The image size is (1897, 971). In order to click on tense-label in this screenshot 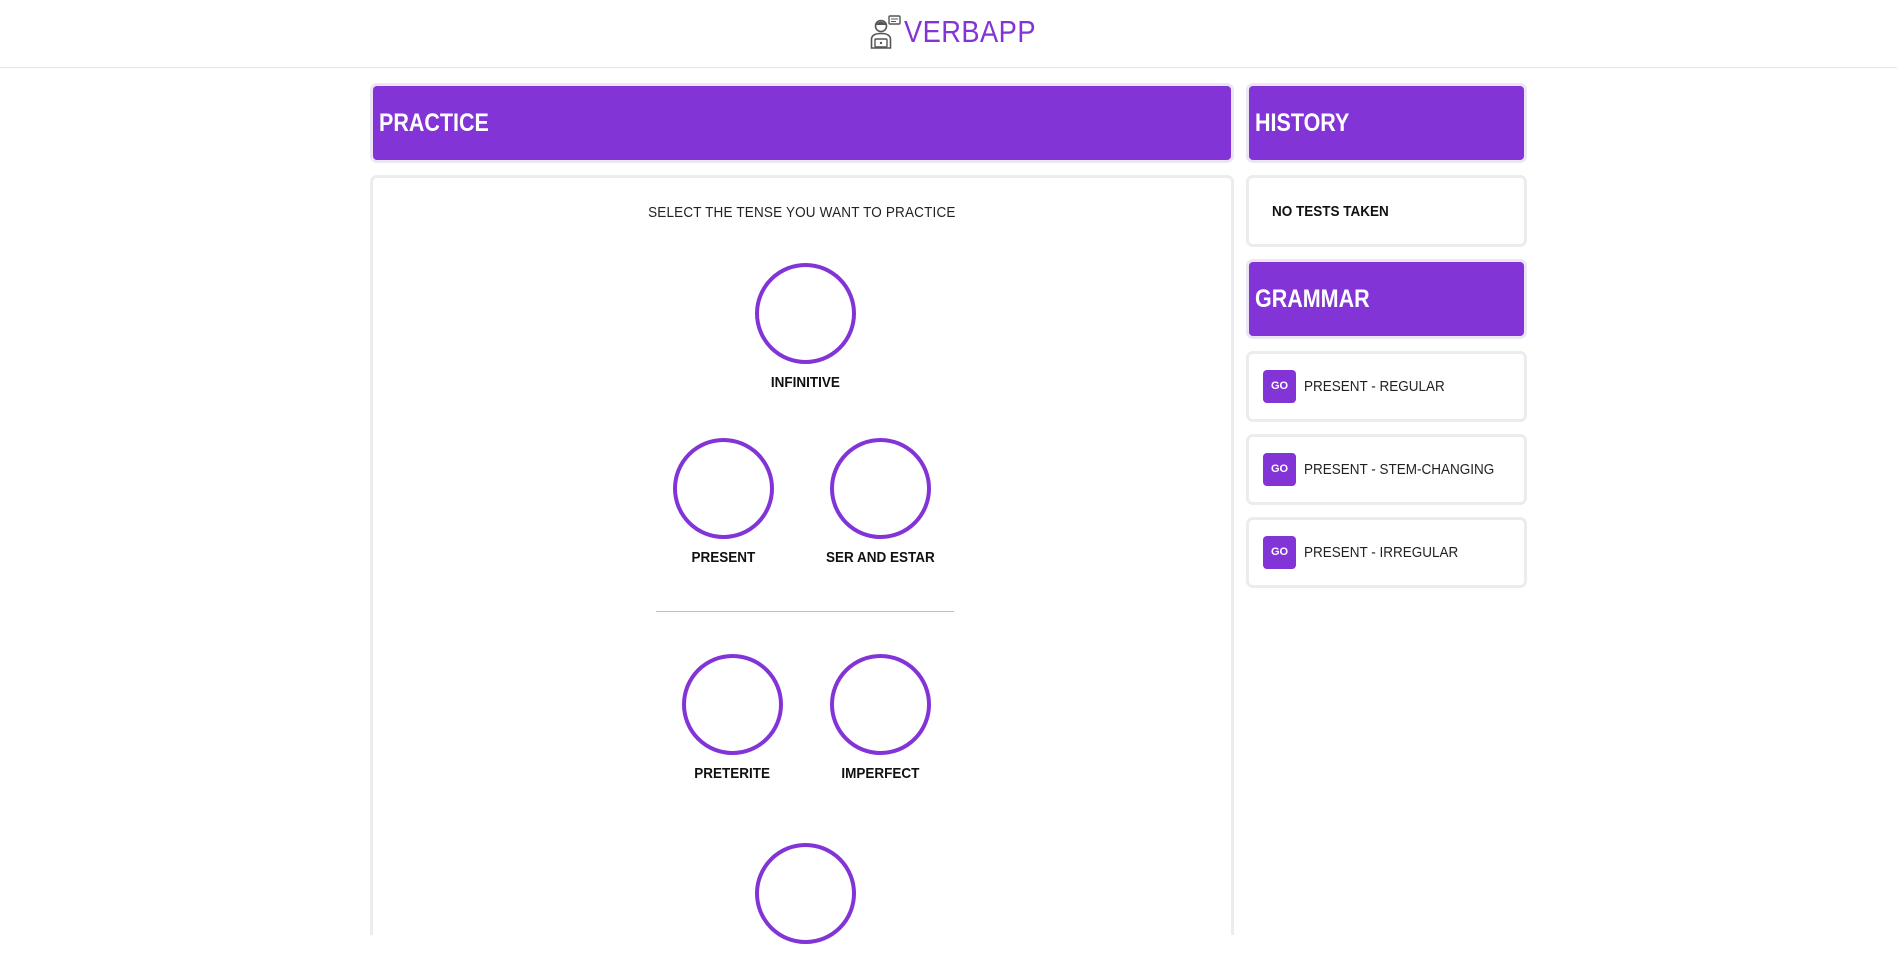, I will do `click(805, 962)`.